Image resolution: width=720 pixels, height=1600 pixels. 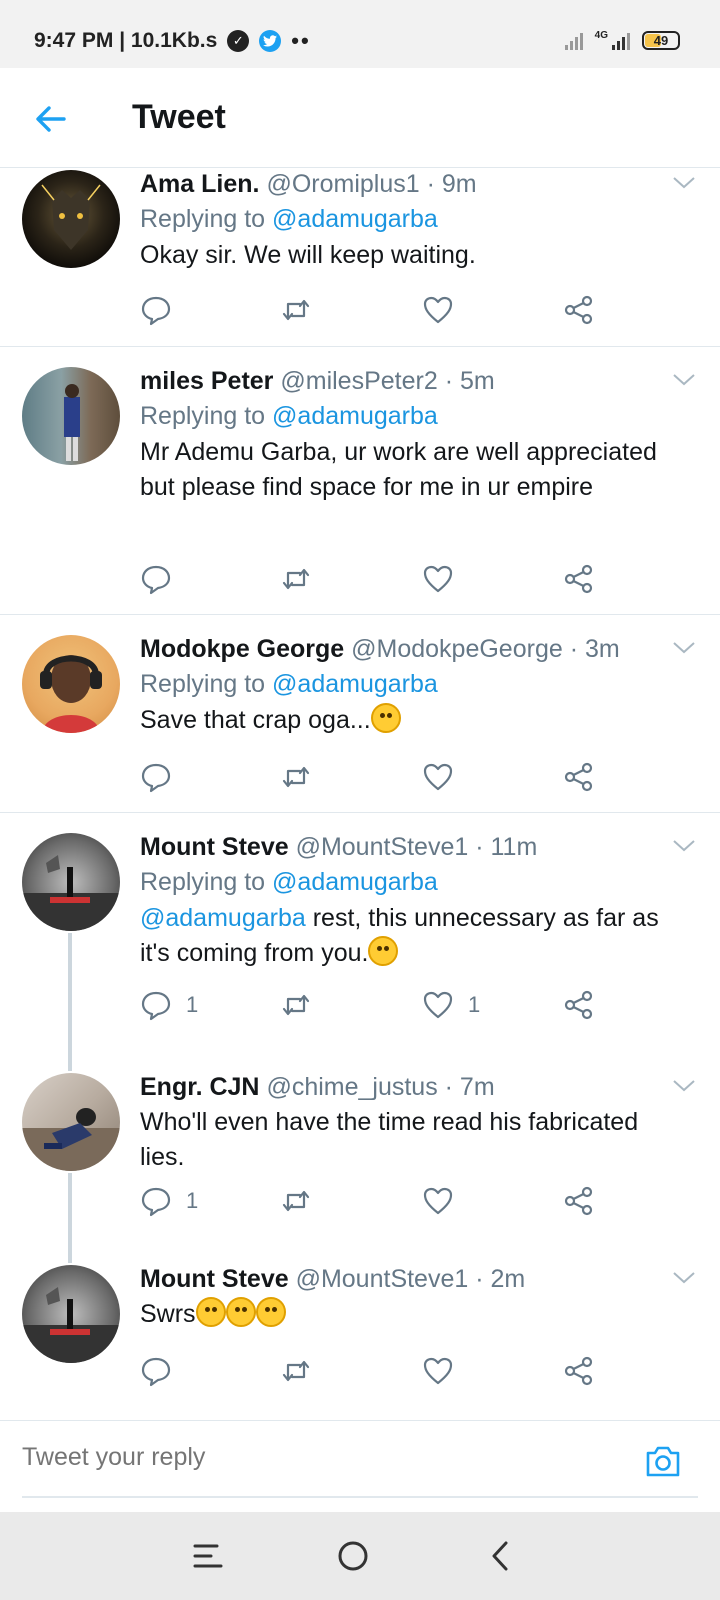 What do you see at coordinates (206, 381) in the screenshot?
I see `author-name: miles Peter` at bounding box center [206, 381].